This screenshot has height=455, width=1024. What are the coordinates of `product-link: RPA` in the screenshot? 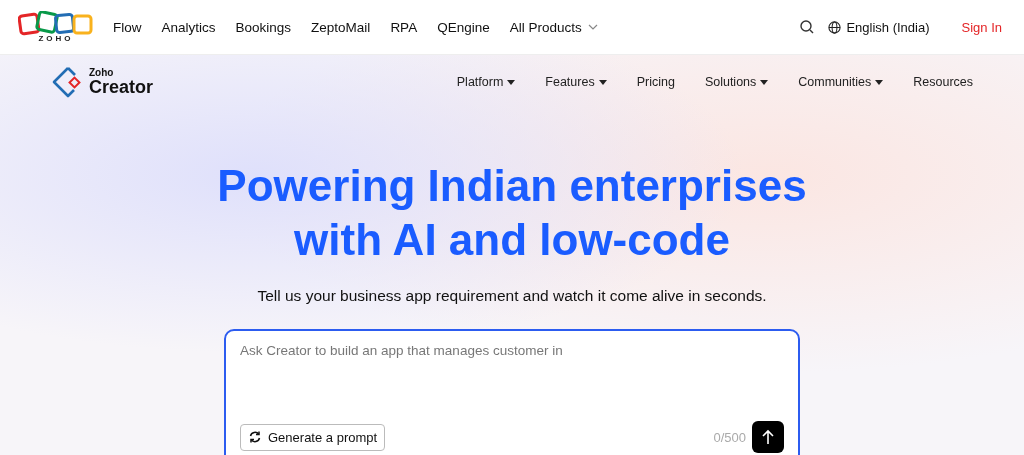 It's located at (404, 27).